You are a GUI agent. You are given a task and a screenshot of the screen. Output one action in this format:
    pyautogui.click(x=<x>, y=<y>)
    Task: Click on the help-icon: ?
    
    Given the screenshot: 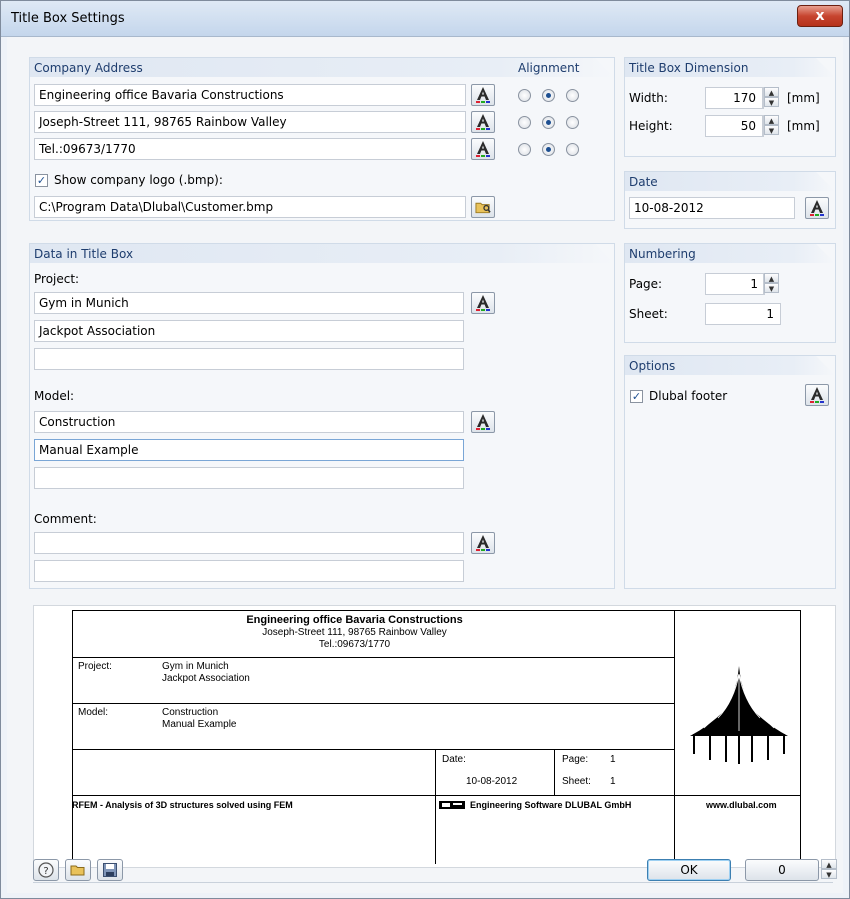 What is the action you would take?
    pyautogui.click(x=46, y=870)
    